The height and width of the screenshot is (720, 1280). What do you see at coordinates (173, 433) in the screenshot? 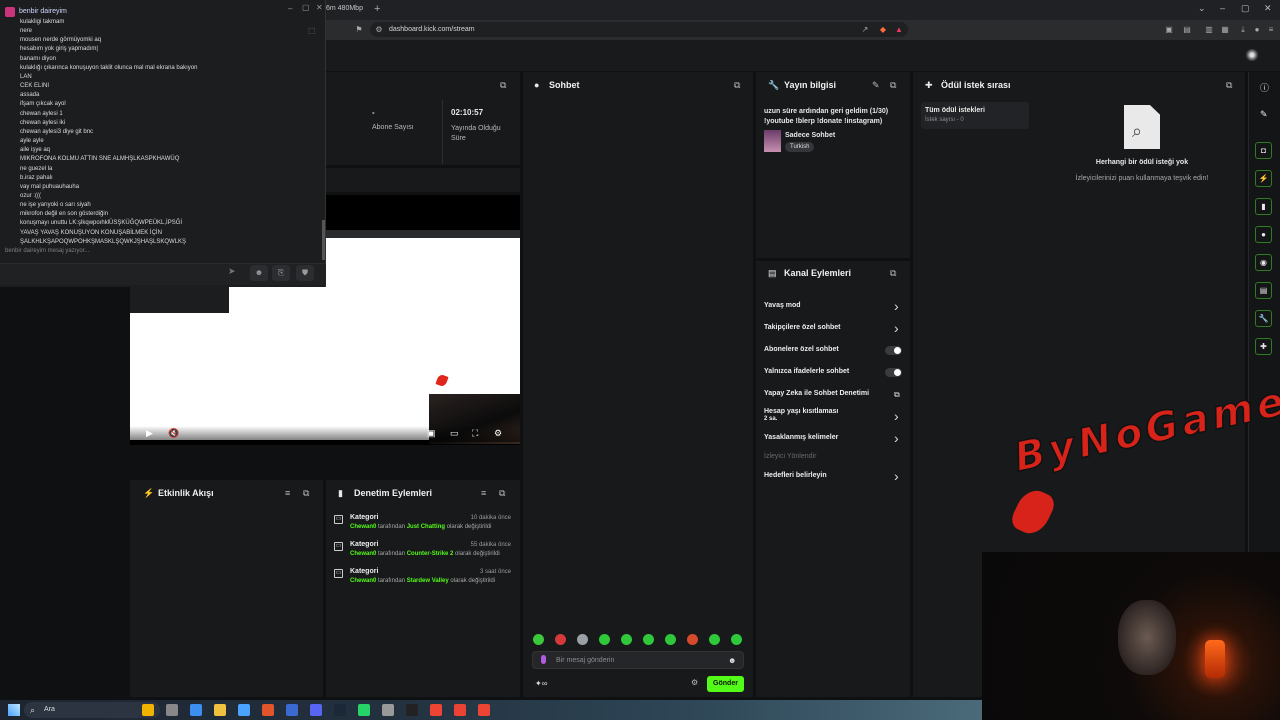
I see `mute-icon: 🔇` at bounding box center [173, 433].